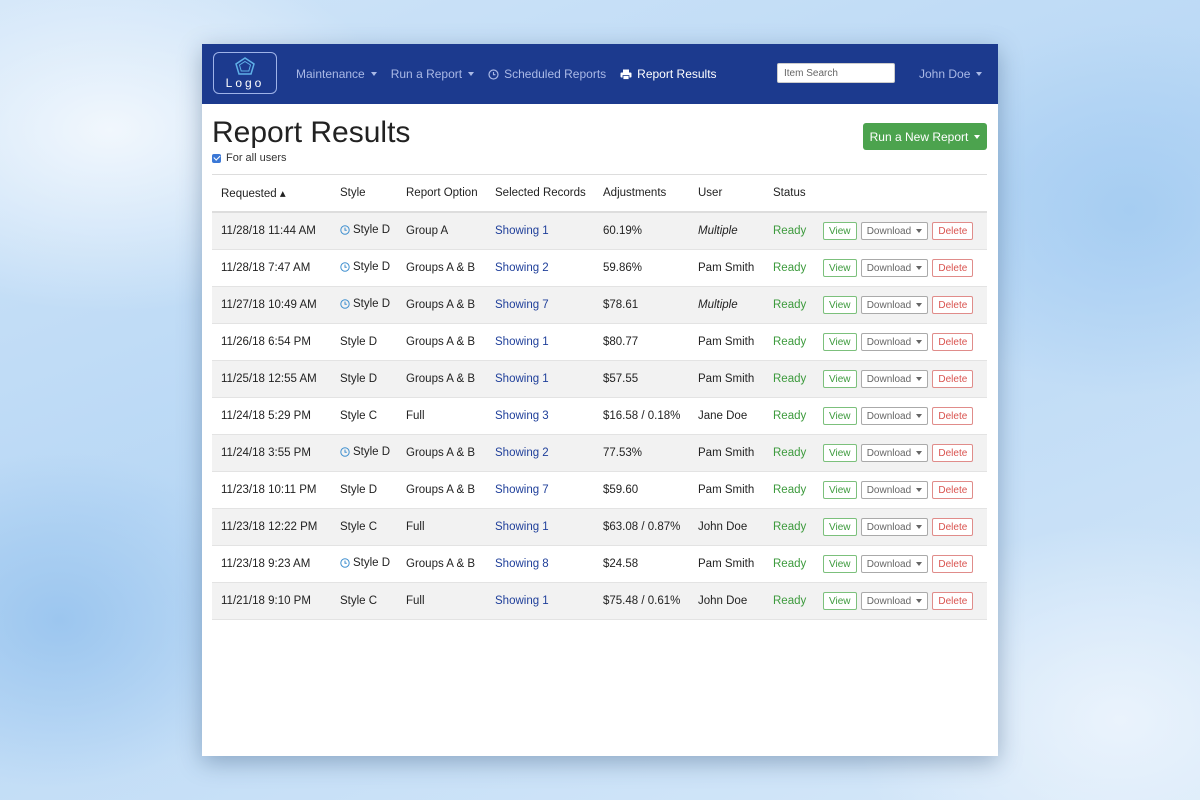 The height and width of the screenshot is (800, 1200). What do you see at coordinates (249, 158) in the screenshot?
I see `for-all-users-checkbox: For all users` at bounding box center [249, 158].